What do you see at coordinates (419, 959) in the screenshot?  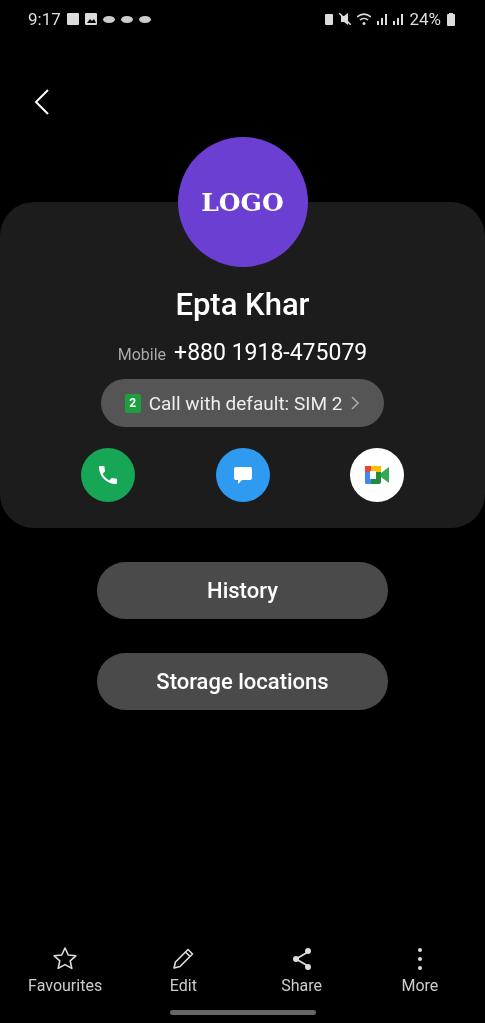 I see `more-icon` at bounding box center [419, 959].